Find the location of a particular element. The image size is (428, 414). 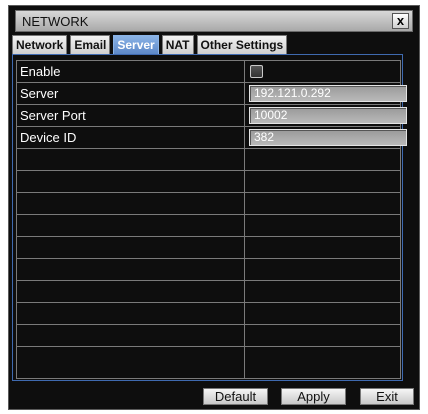

tab-nat: NAT is located at coordinates (177, 45).